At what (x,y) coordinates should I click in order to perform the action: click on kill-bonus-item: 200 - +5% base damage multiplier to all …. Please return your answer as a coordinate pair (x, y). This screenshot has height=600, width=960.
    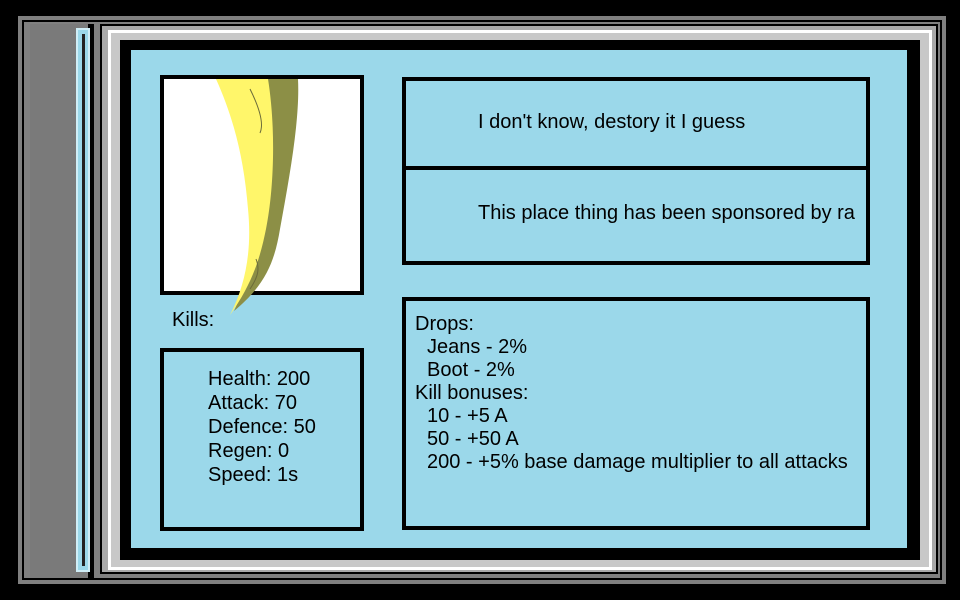
    Looking at the image, I should click on (637, 462).